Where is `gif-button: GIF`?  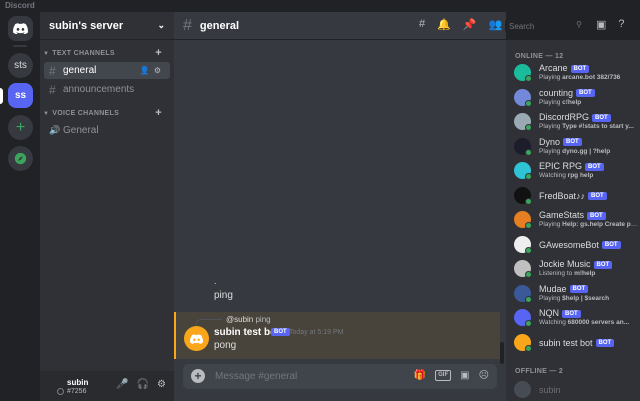
gif-button: GIF is located at coordinates (443, 375).